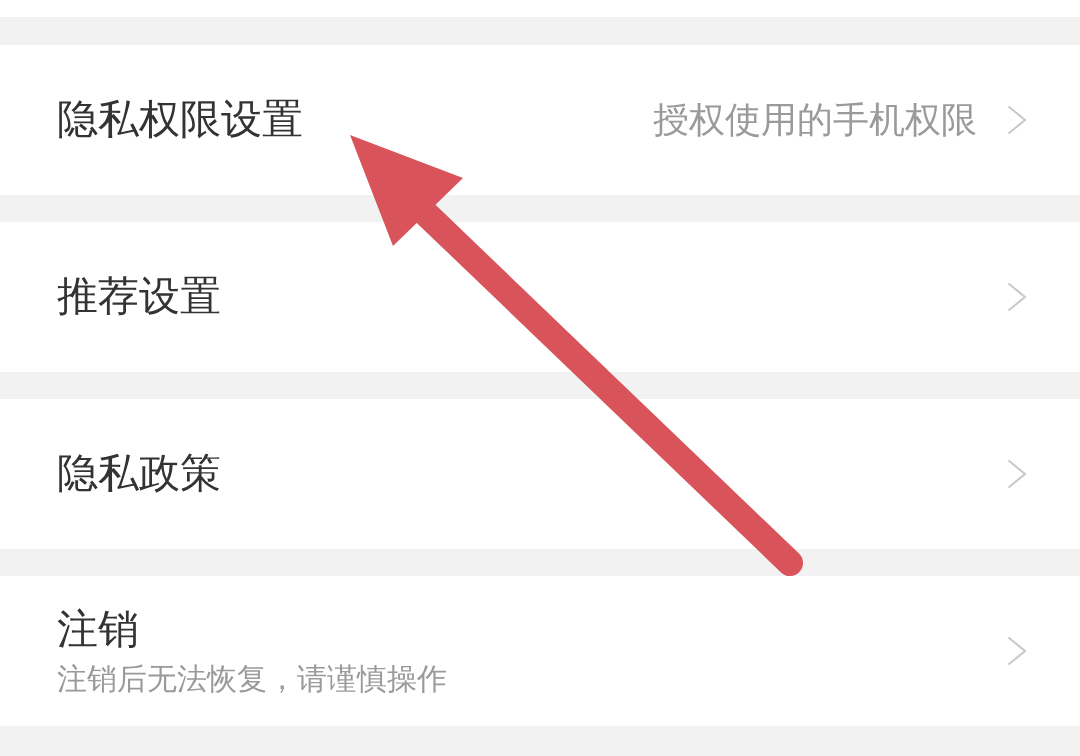  I want to click on settings-item-description: 注销后无法恢复，请谨慎操作, so click(252, 678).